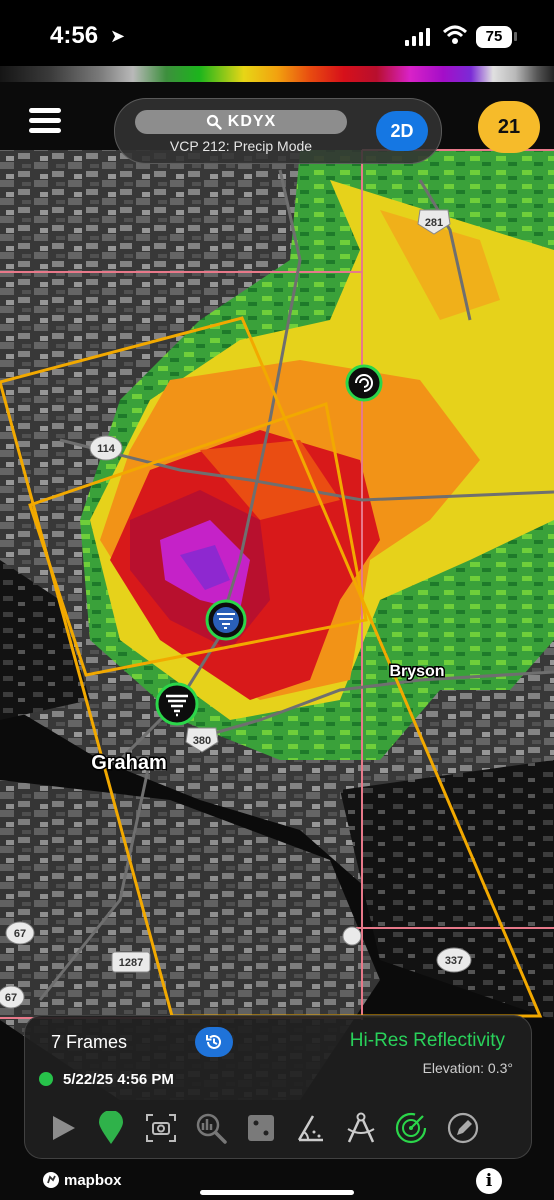 The image size is (554, 1200). What do you see at coordinates (93, 1180) in the screenshot?
I see `mapbox-label: mapbox` at bounding box center [93, 1180].